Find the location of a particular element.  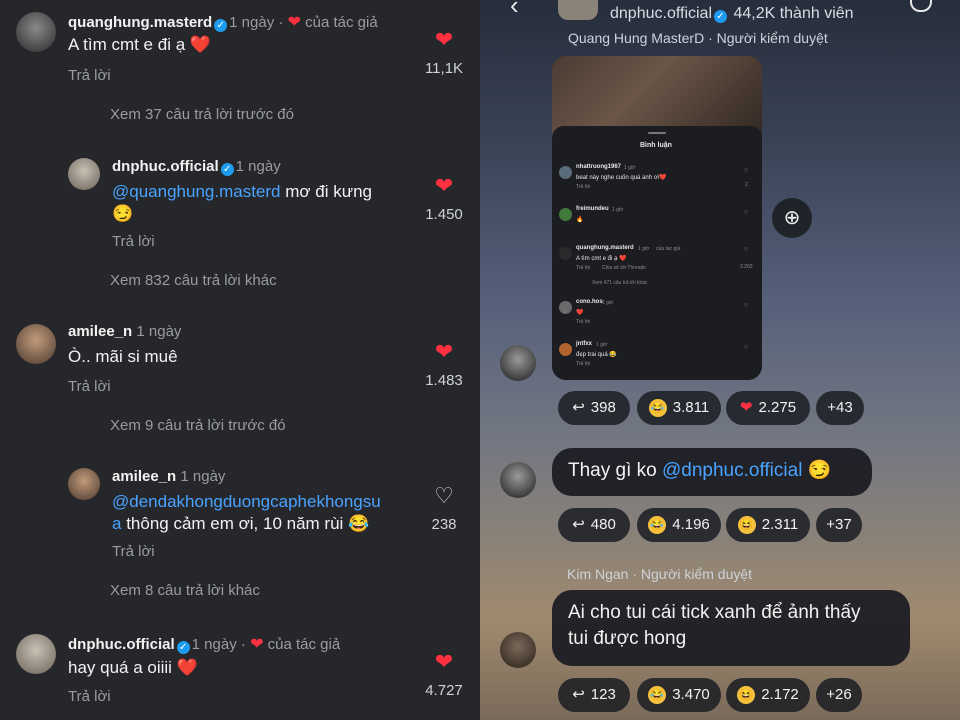

reaction-laugh: 😂 4.196 is located at coordinates (679, 525).